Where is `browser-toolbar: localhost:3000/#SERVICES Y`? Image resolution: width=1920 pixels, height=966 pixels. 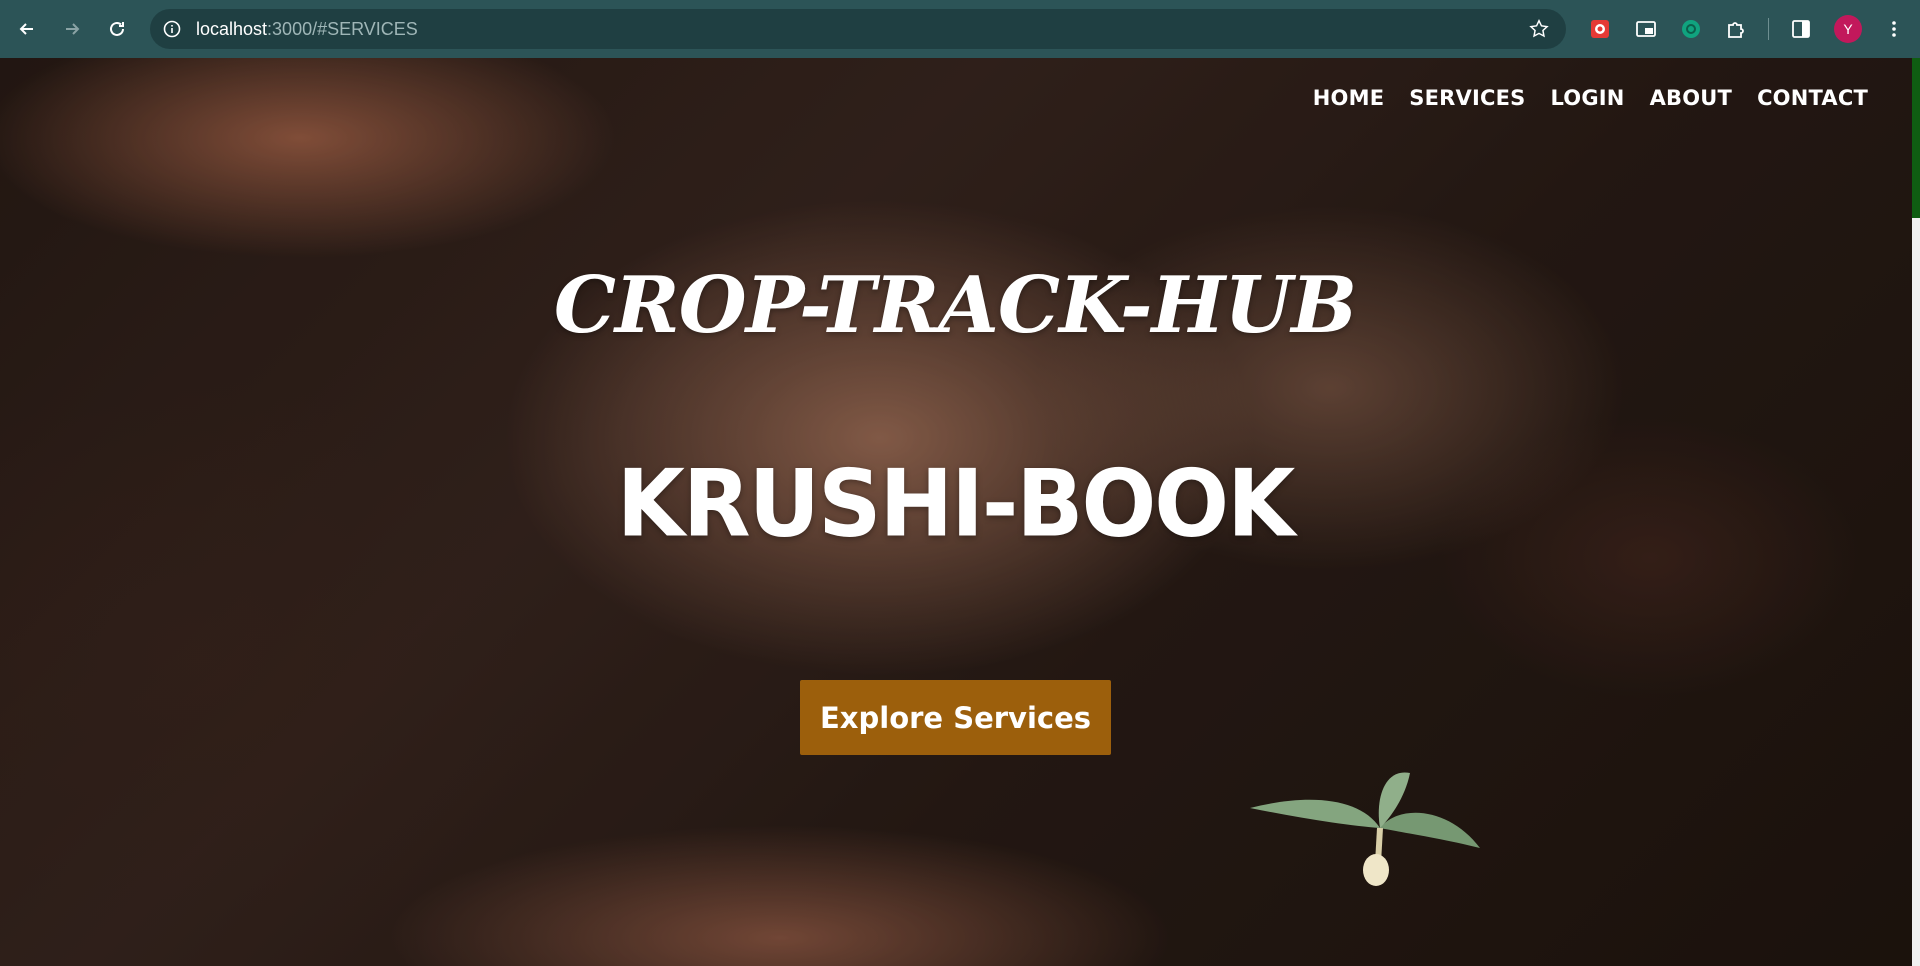
browser-toolbar: localhost:3000/#SERVICES Y is located at coordinates (960, 29).